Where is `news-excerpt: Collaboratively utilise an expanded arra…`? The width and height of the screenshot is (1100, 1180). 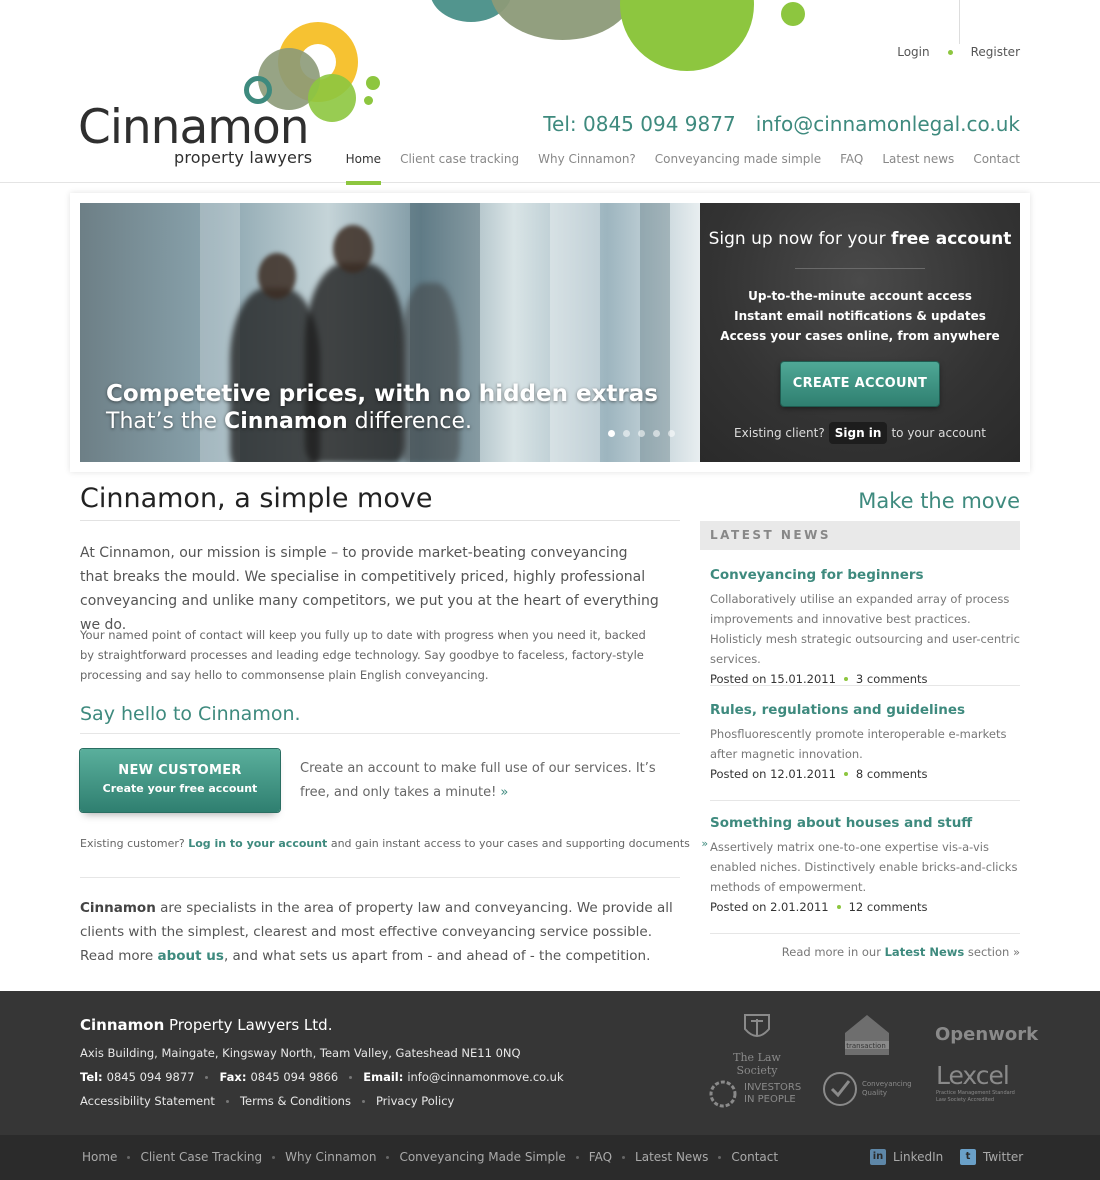
news-excerpt: Collaboratively utilise an expanded arra… is located at coordinates (865, 629).